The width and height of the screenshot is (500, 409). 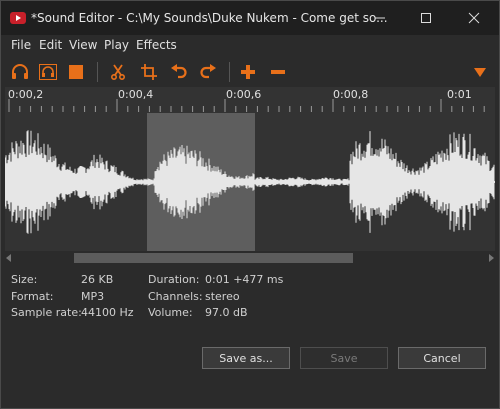 What do you see at coordinates (18, 18) in the screenshot?
I see `app-icon` at bounding box center [18, 18].